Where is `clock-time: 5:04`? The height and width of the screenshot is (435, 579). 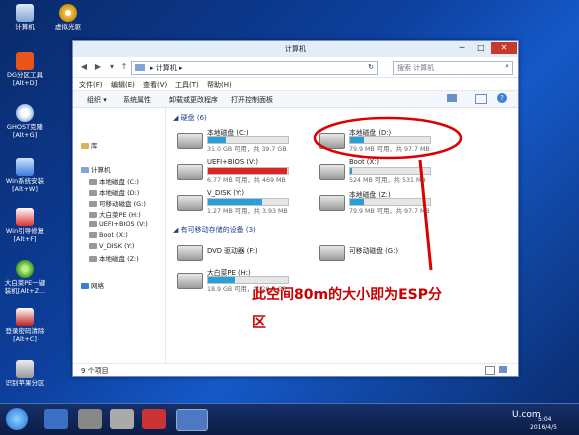 clock-time: 5:04 is located at coordinates (544, 419).